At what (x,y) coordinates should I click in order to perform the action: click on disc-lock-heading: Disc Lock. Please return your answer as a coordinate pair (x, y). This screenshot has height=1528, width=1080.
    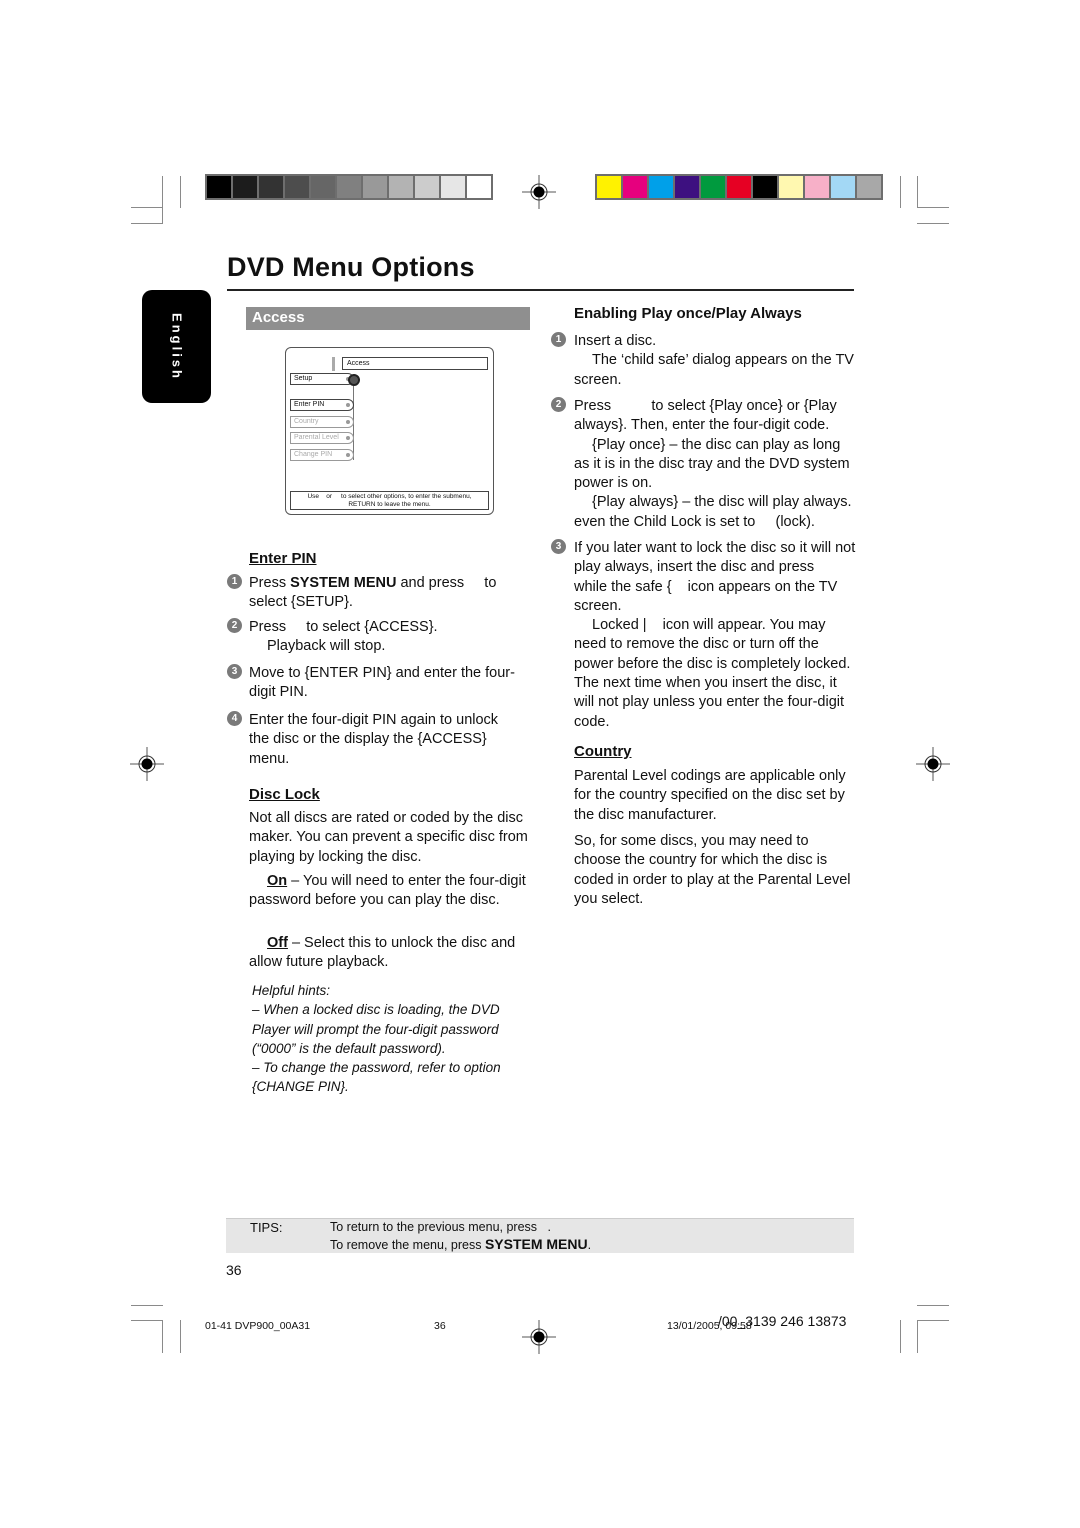
    Looking at the image, I should click on (284, 794).